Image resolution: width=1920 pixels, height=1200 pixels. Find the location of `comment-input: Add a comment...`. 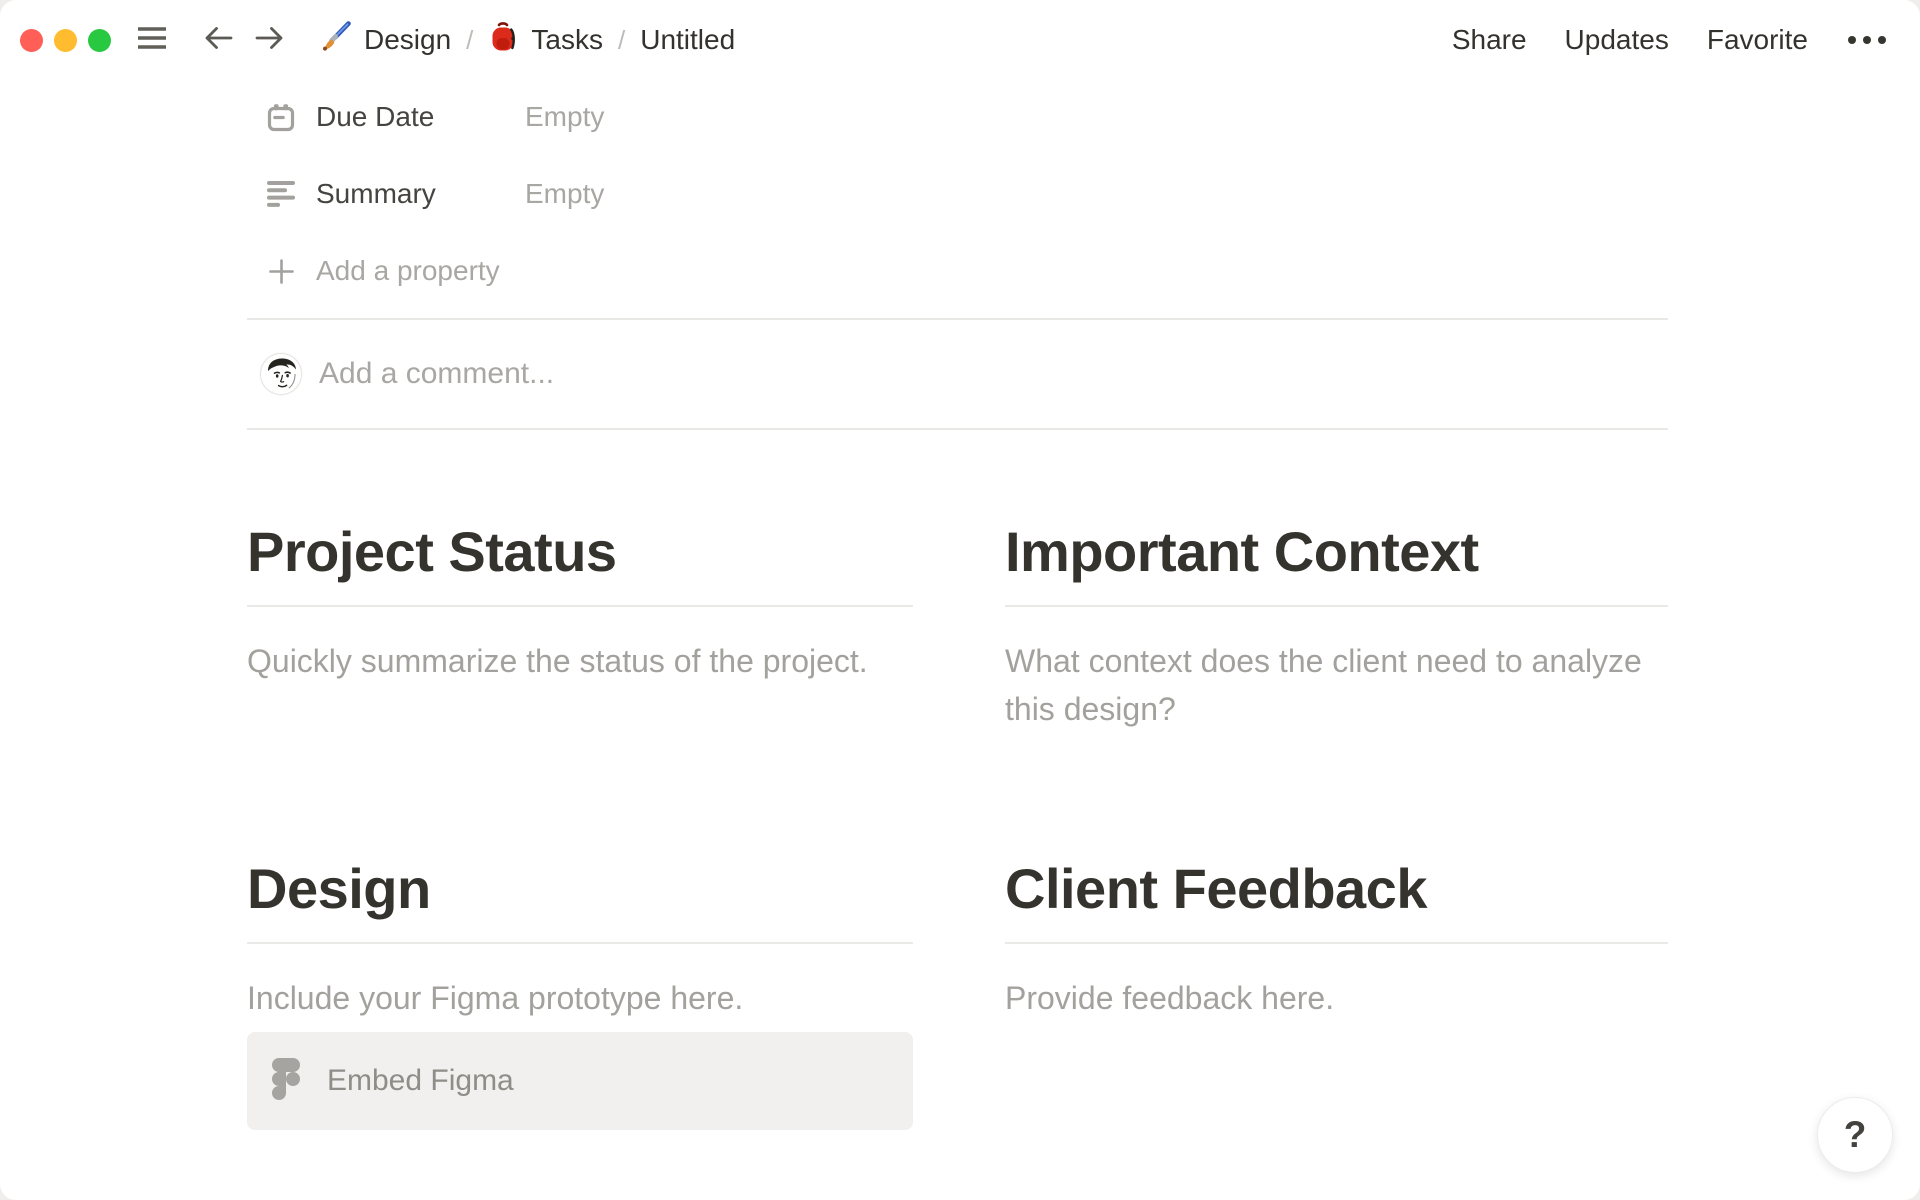

comment-input: Add a comment... is located at coordinates (436, 374).